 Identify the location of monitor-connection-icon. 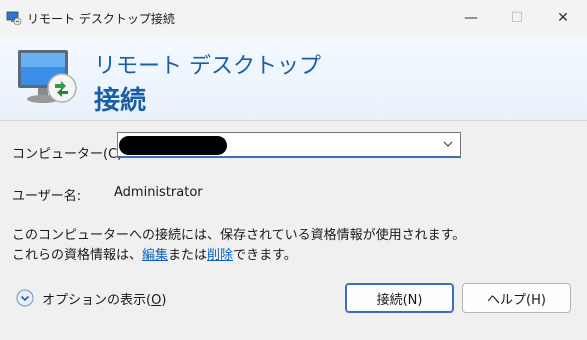
(47, 76).